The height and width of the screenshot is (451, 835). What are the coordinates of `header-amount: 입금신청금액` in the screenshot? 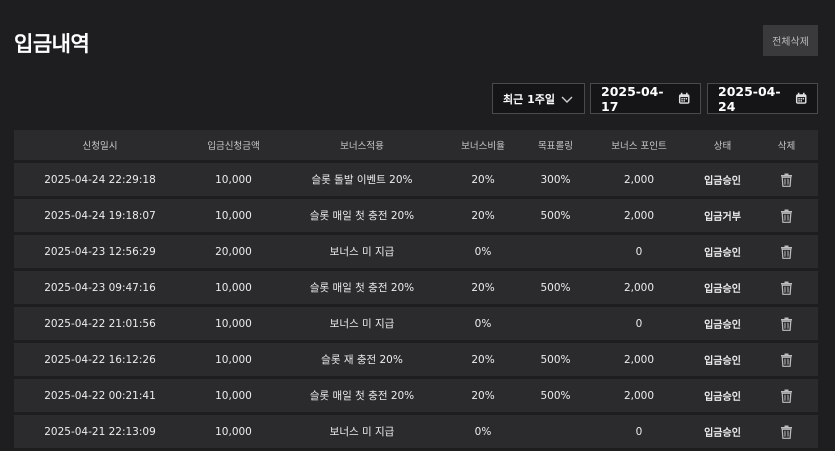 It's located at (233, 146).